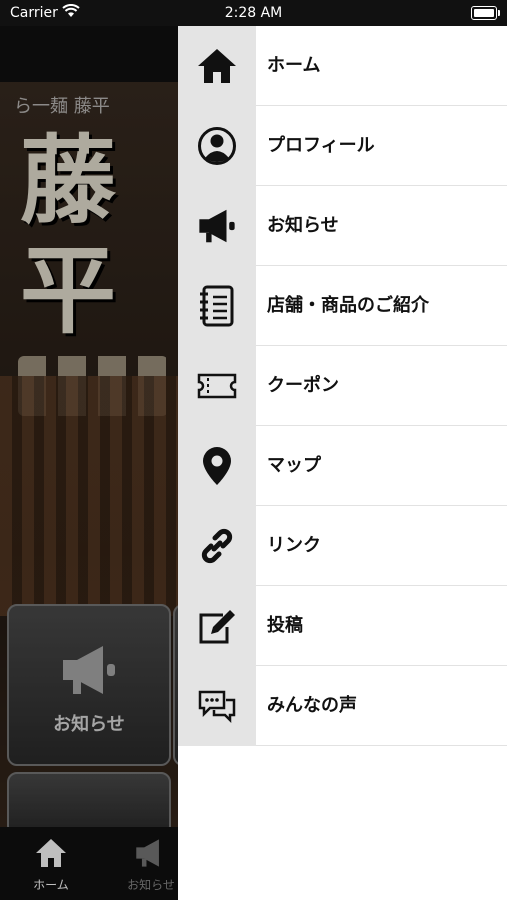  I want to click on megaphone-icon, so click(217, 226).